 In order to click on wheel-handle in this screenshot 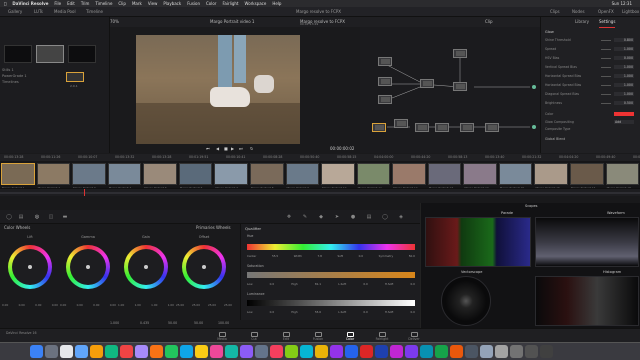, I will do `click(30, 267)`.